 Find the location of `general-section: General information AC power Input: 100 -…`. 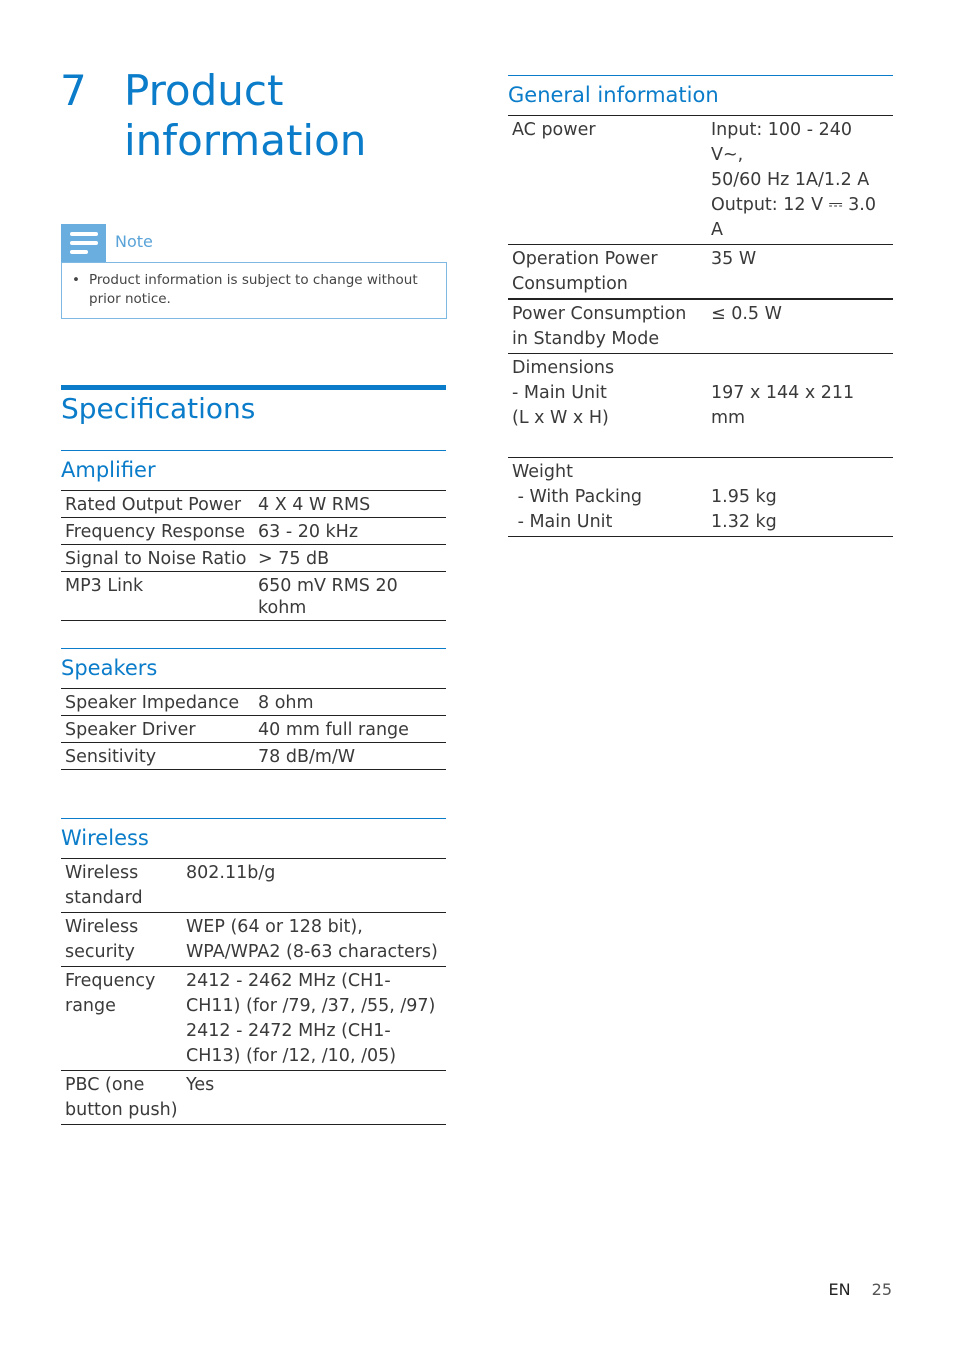

general-section: General information AC power Input: 100 -… is located at coordinates (700, 306).